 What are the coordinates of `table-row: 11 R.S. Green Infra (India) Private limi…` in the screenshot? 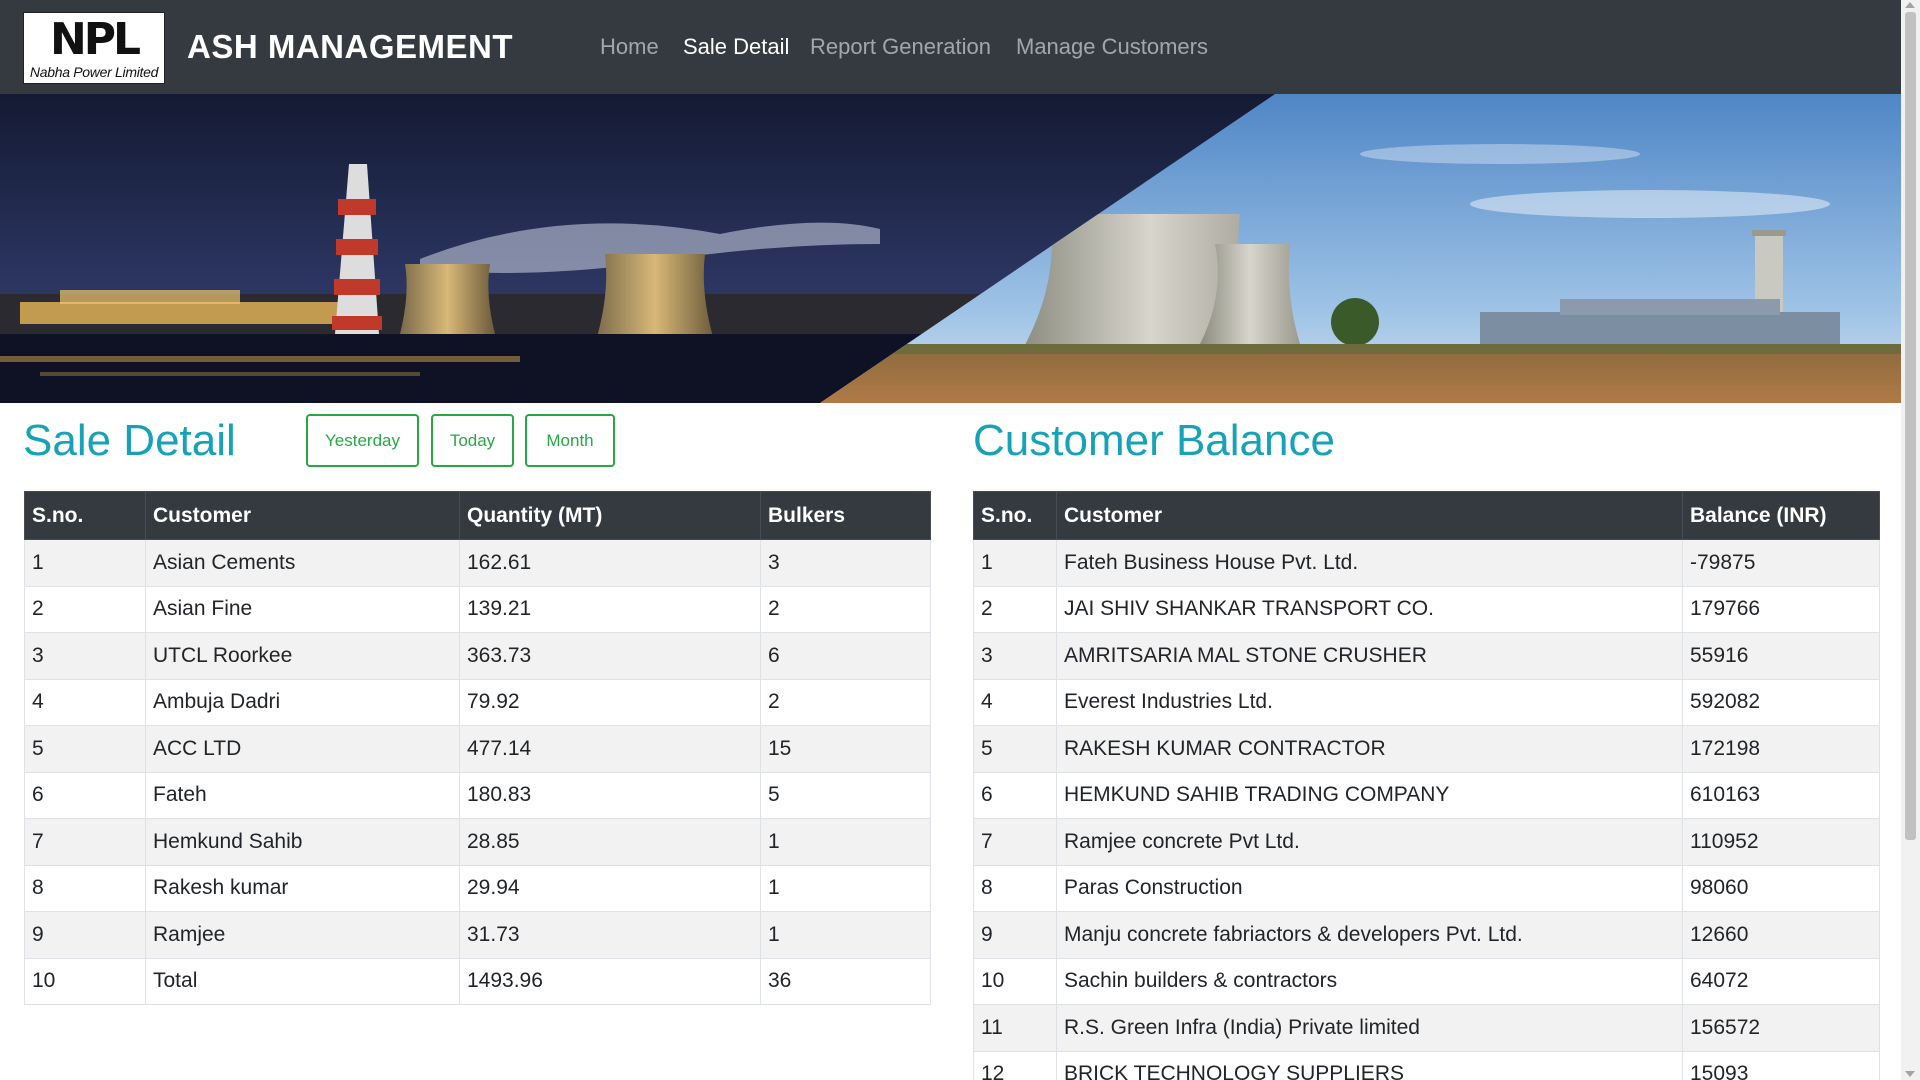 It's located at (1426, 1028).